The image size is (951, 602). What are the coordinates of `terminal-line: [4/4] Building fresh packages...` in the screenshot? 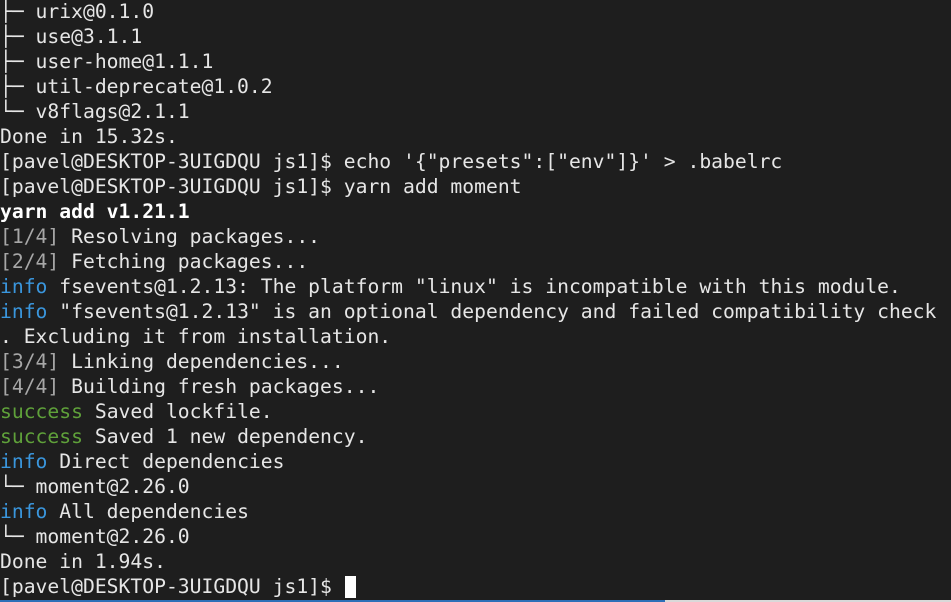 It's located at (475, 386).